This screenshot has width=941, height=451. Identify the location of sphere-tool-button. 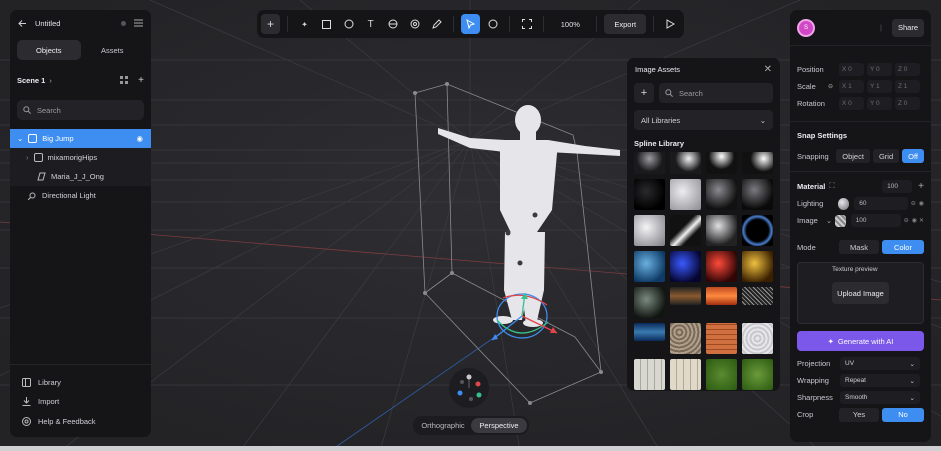
(414, 24).